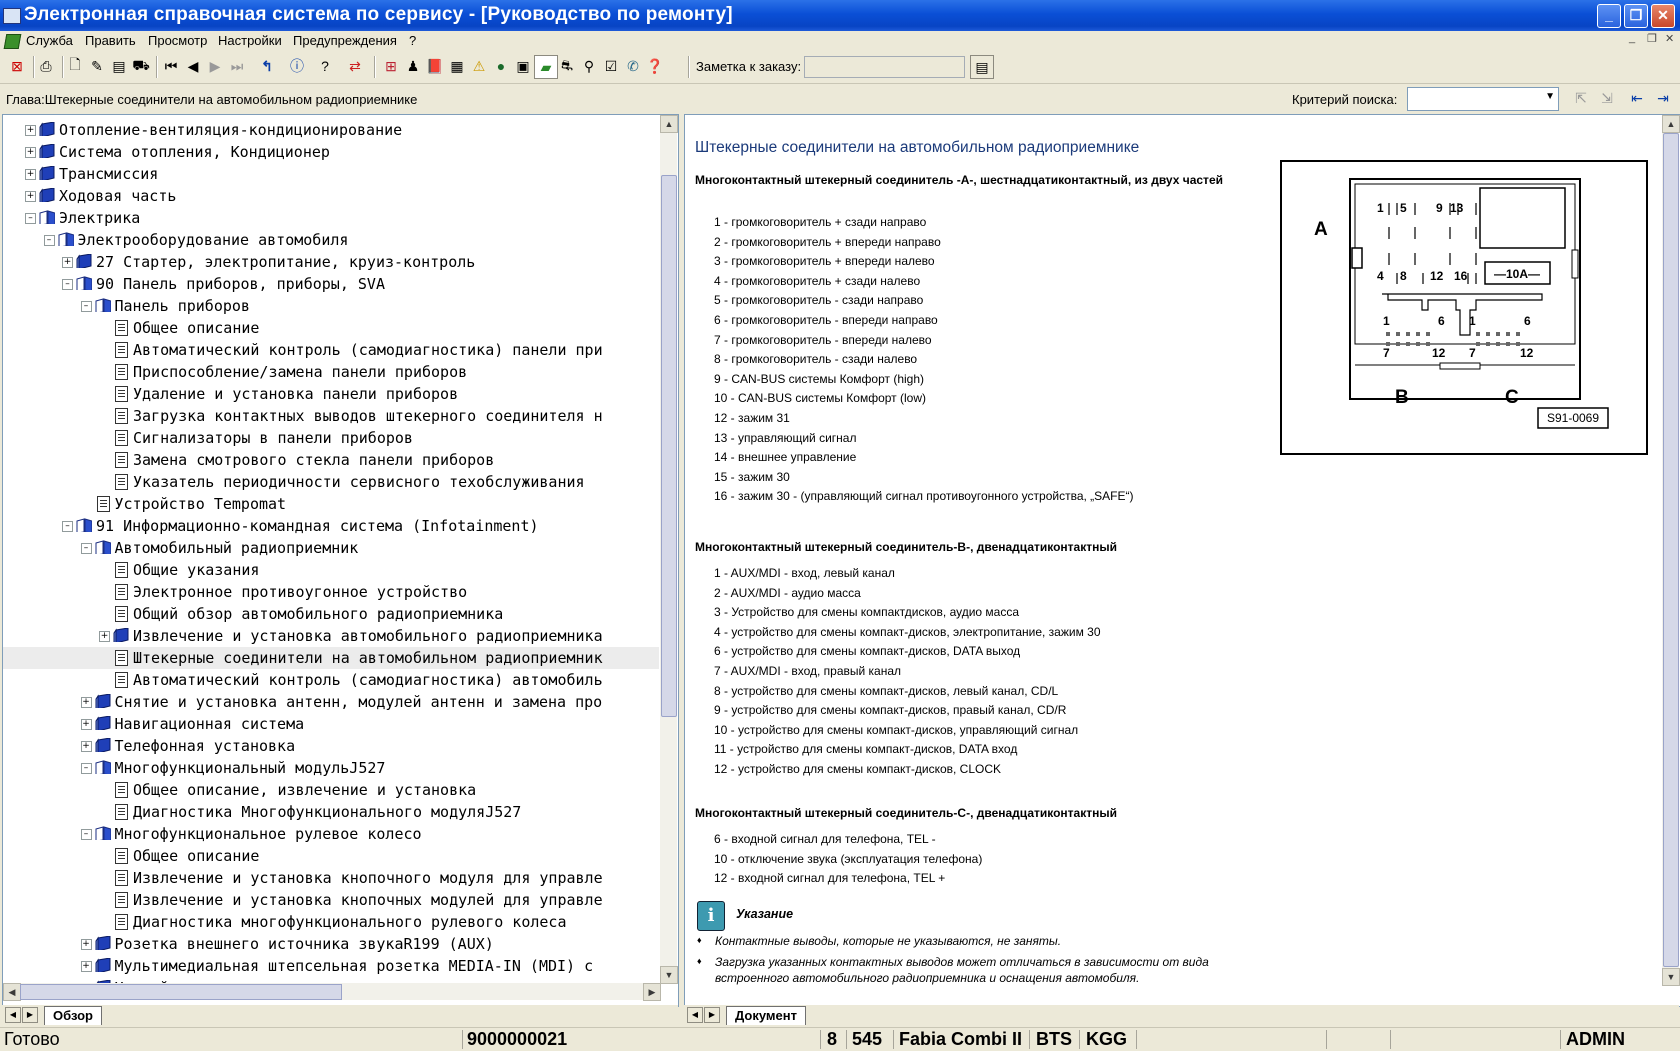  What do you see at coordinates (1637, 98) in the screenshot?
I see `expand-left-icon: ⇤` at bounding box center [1637, 98].